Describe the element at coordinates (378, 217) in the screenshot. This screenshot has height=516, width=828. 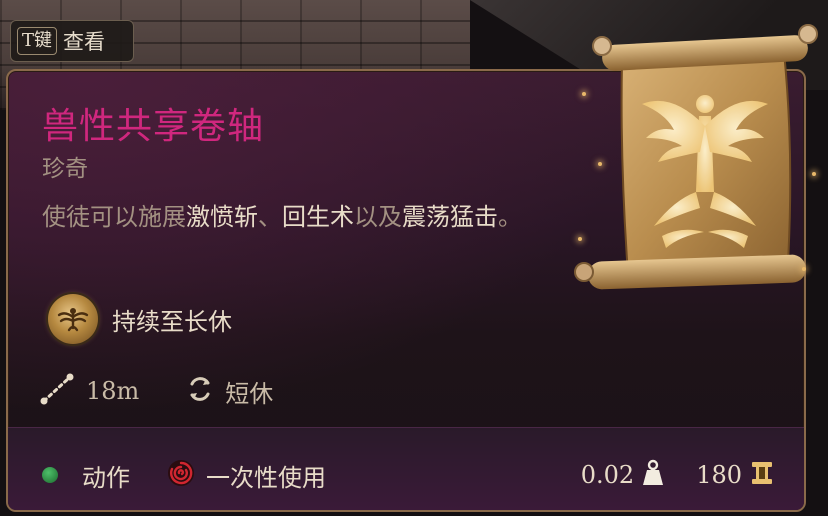
I see `desc-text-2: 以及` at that location.